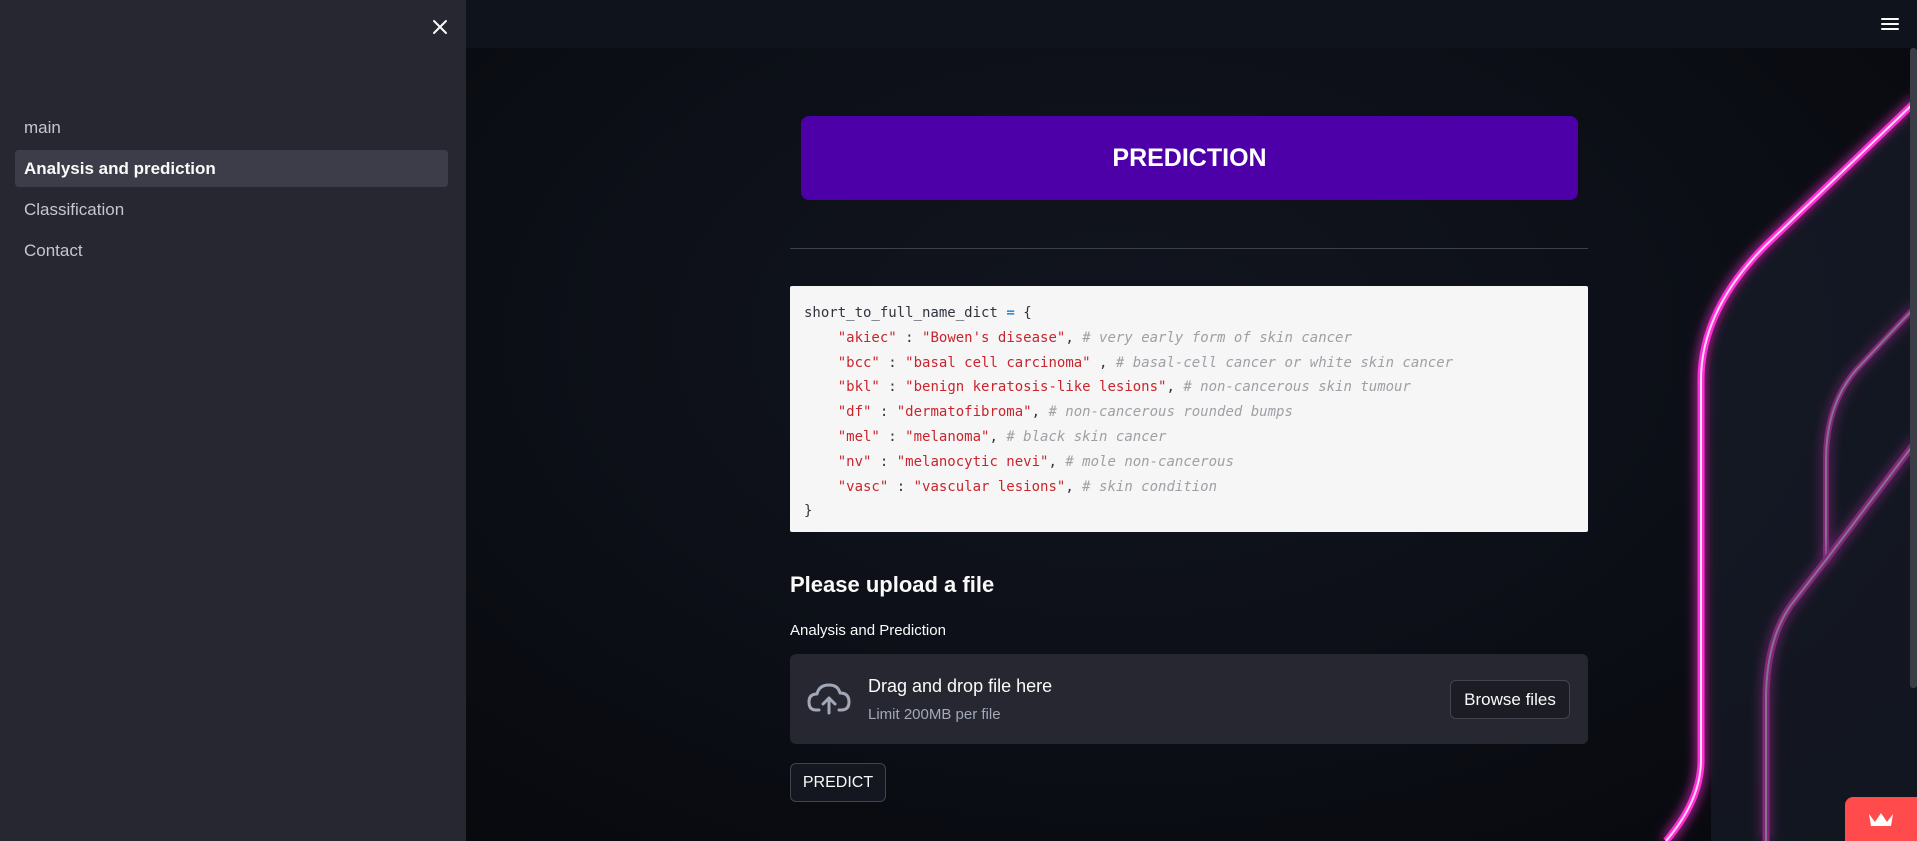  Describe the element at coordinates (1284, 362) in the screenshot. I see `code-comment: # basal-cell cancer or white skin cancer` at that location.